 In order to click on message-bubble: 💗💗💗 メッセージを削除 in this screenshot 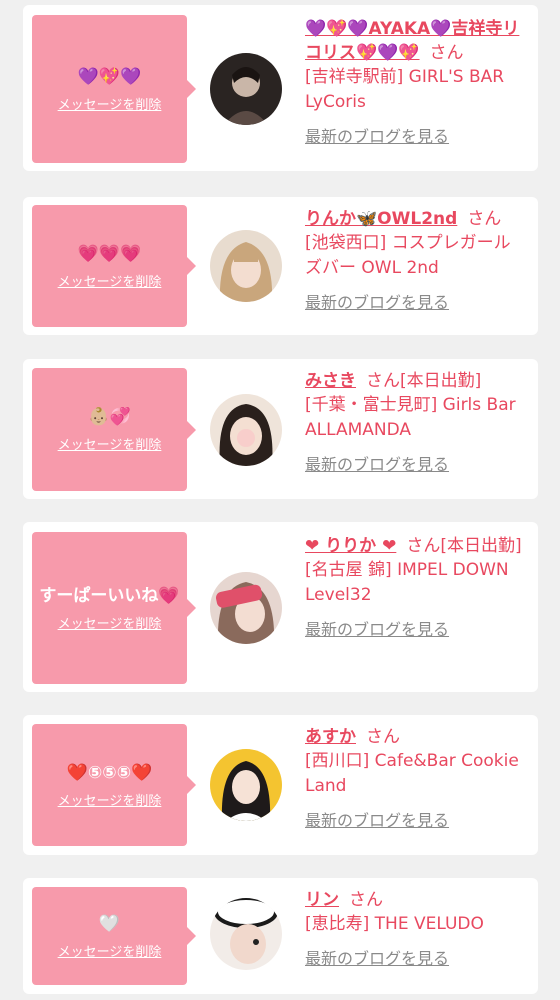, I will do `click(114, 266)`.